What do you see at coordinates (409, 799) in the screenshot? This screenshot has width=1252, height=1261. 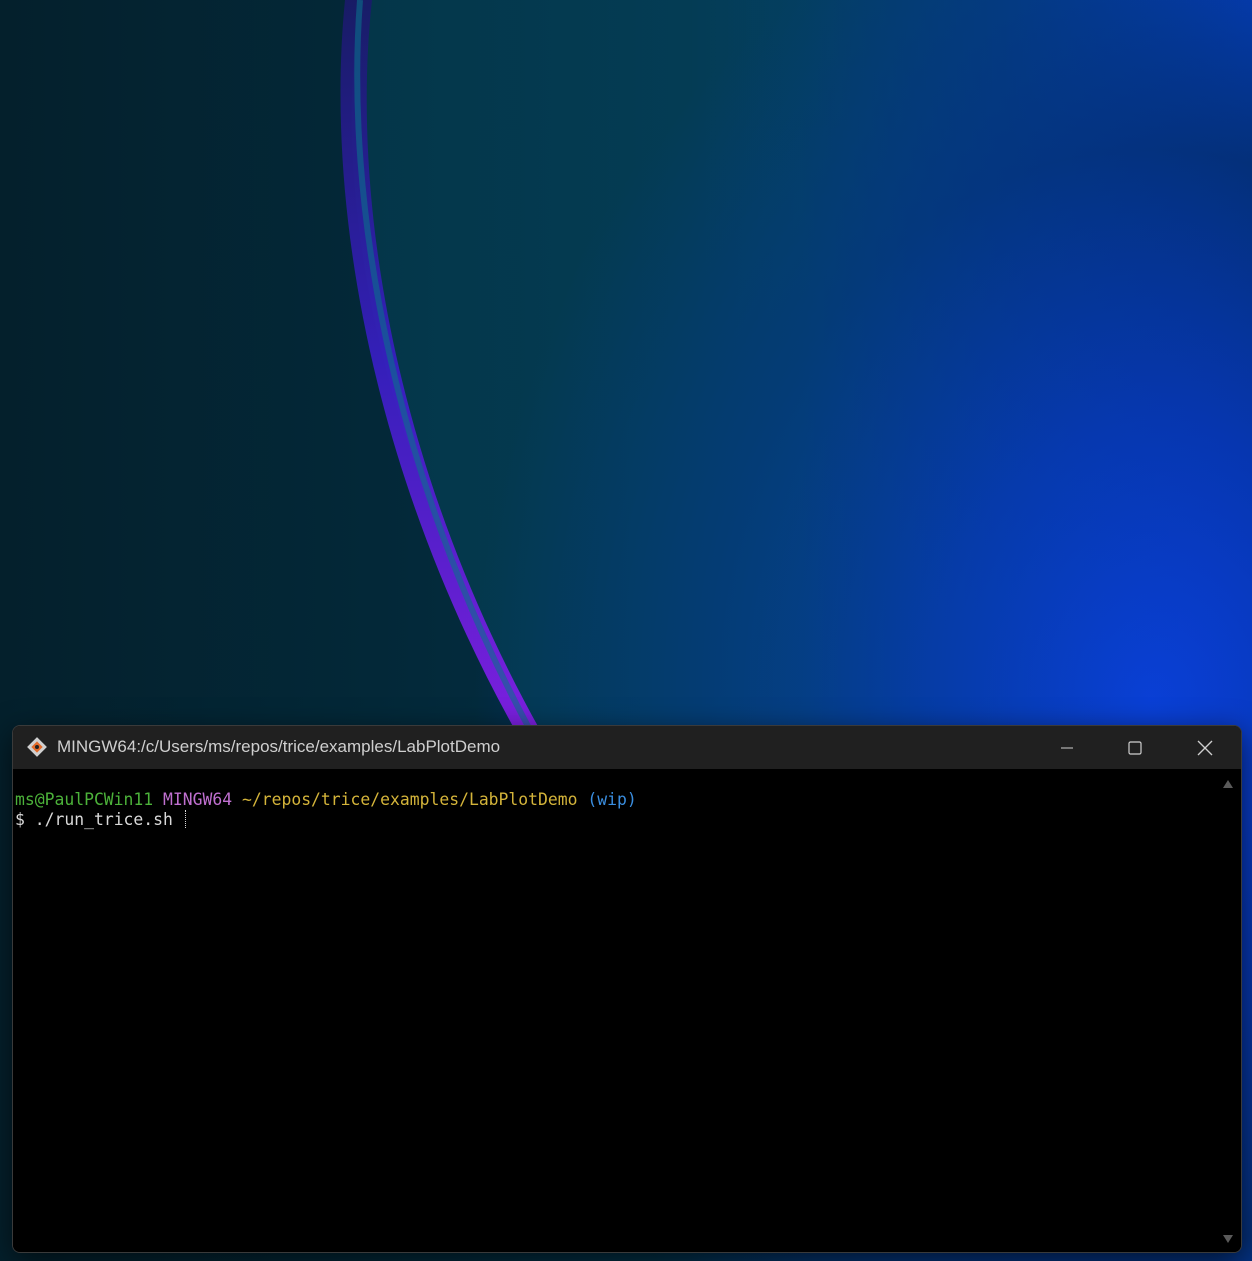 I see `prompt-path: ~/repos/trice/examples/LabPlotDemo` at bounding box center [409, 799].